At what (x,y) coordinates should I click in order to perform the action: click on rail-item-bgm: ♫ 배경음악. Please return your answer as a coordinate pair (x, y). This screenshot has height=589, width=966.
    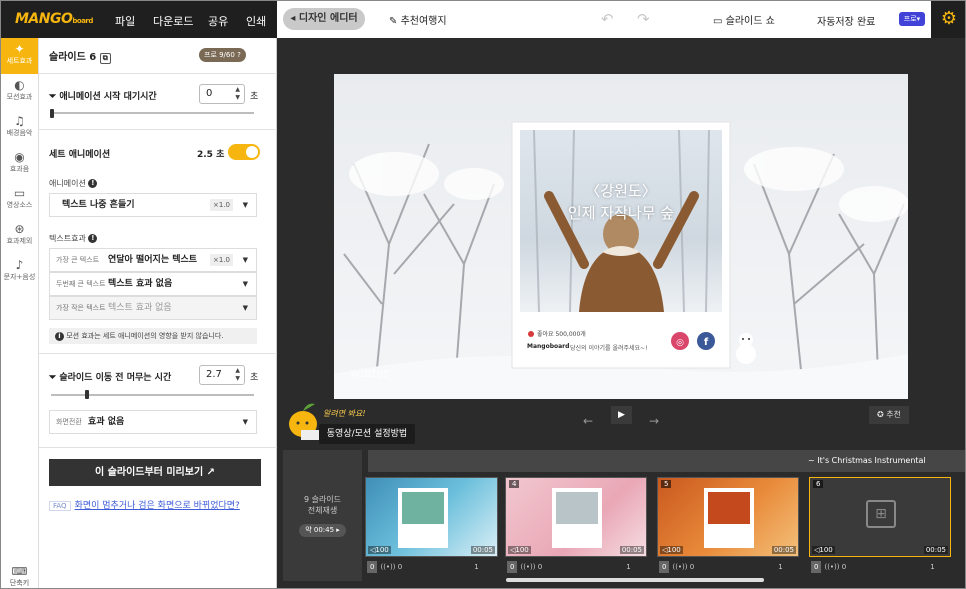
    Looking at the image, I should click on (19, 128).